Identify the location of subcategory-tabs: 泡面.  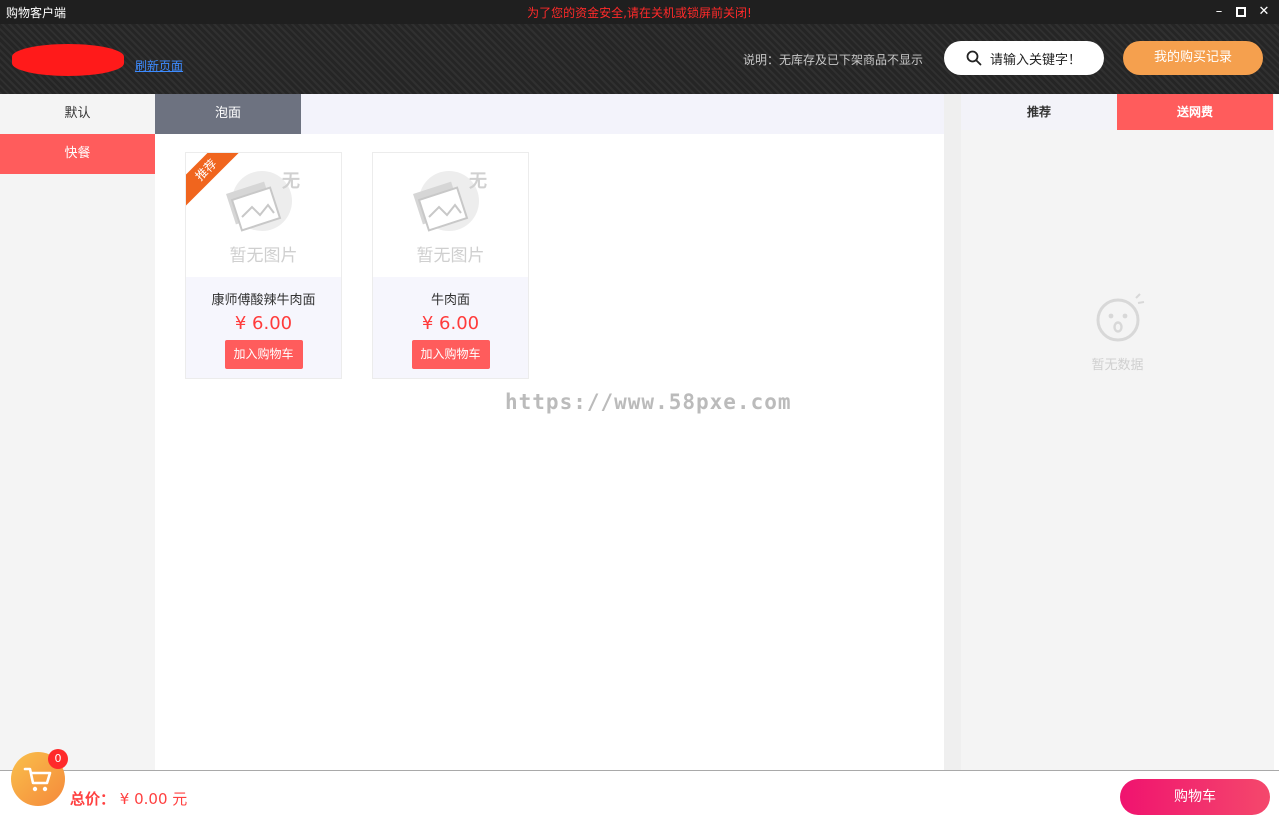
(549, 114).